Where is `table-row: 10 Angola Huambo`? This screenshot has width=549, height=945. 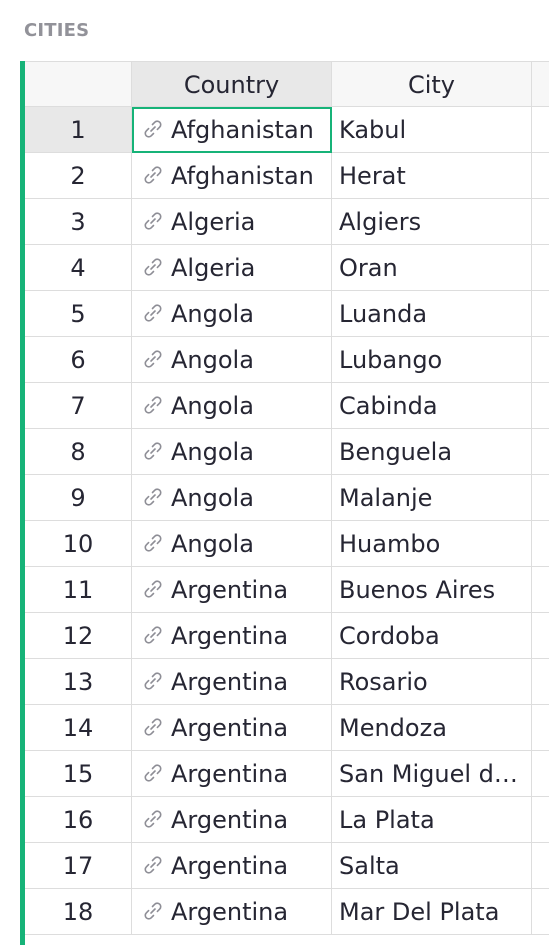
table-row: 10 Angola Huambo is located at coordinates (287, 544).